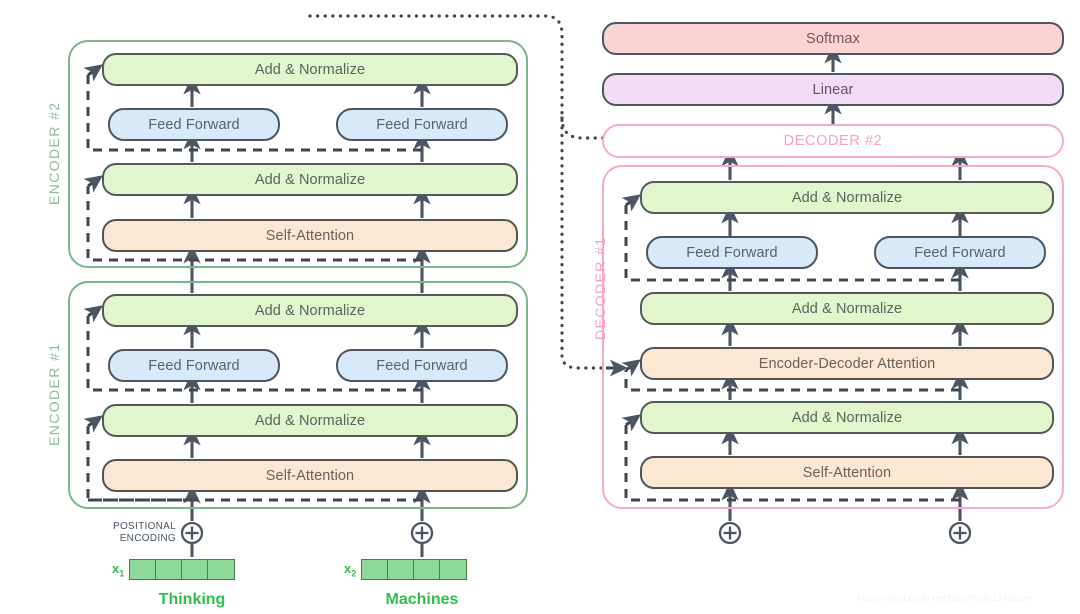 This screenshot has height=614, width=1080. I want to click on encoder1-feed-forward-right: Feed Forward, so click(422, 365).